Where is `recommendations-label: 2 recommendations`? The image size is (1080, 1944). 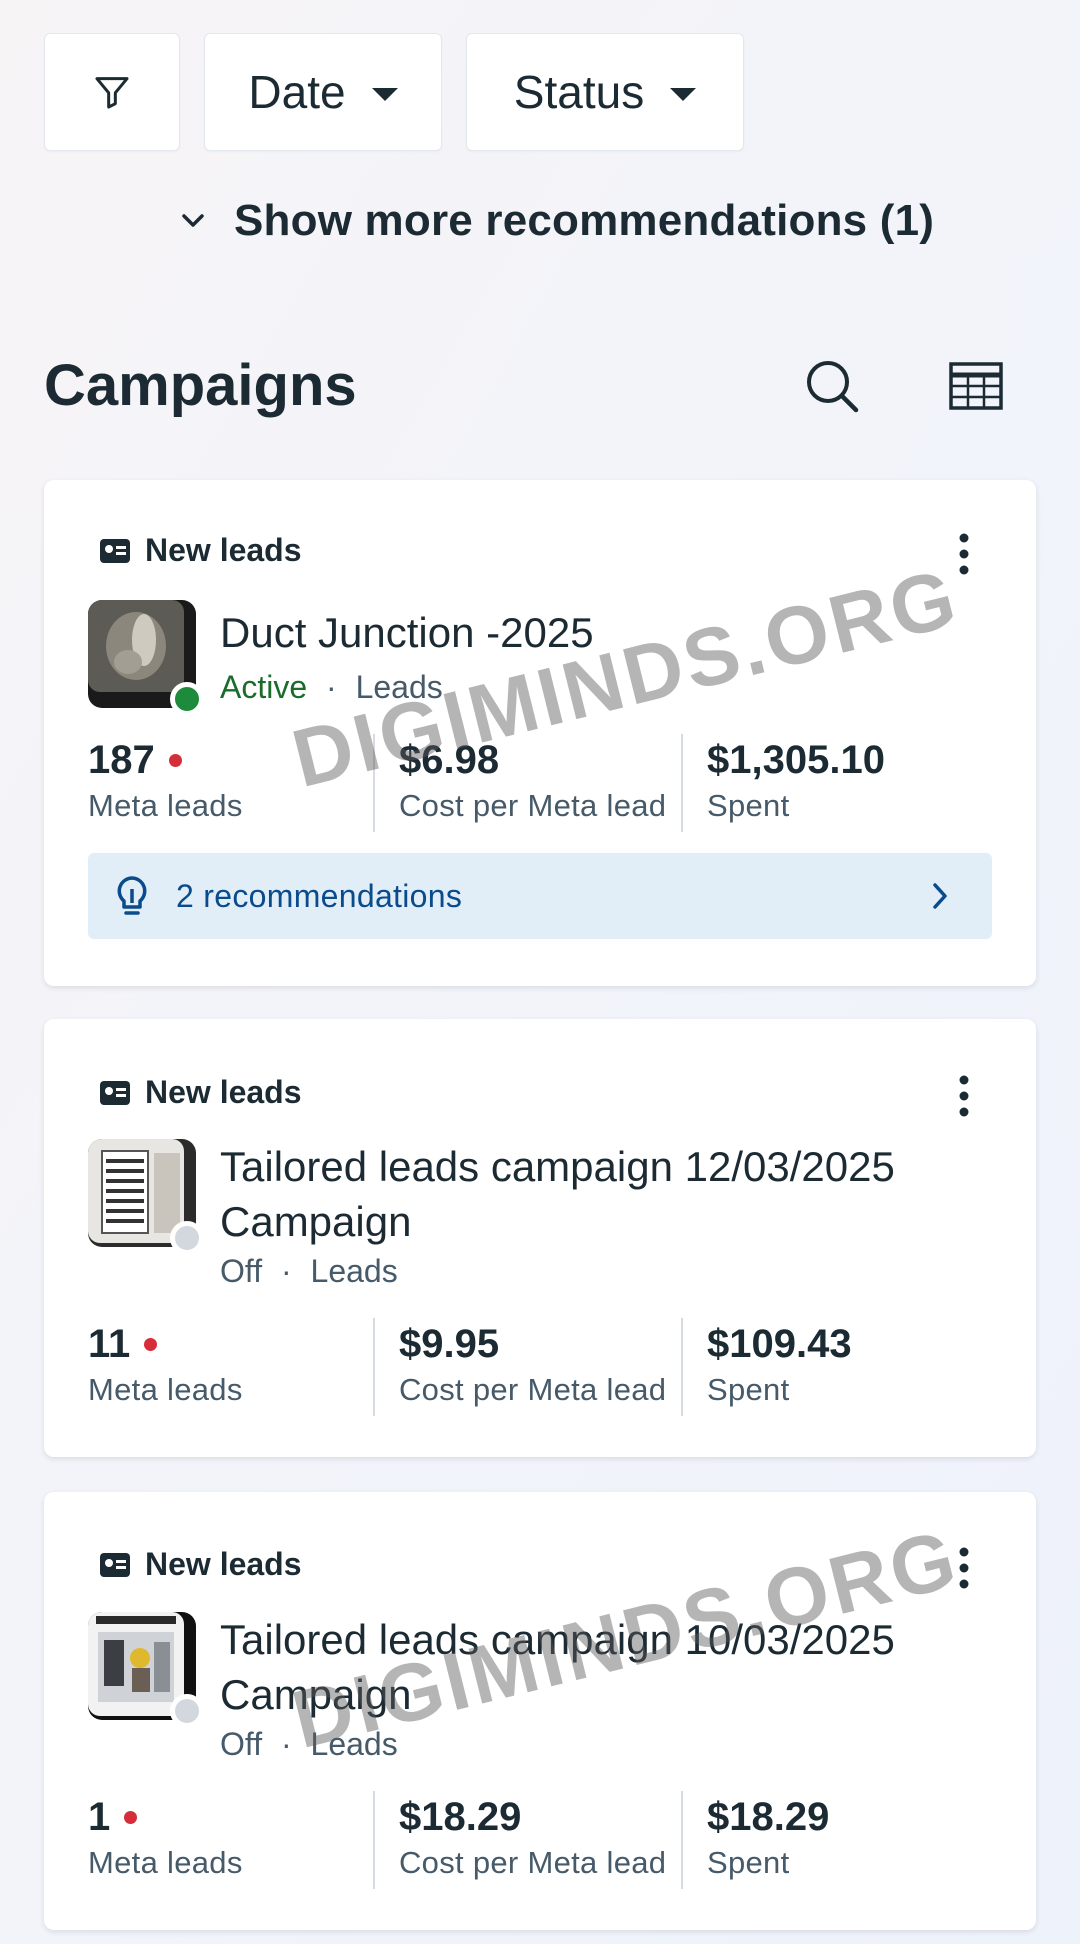 recommendations-label: 2 recommendations is located at coordinates (319, 895).